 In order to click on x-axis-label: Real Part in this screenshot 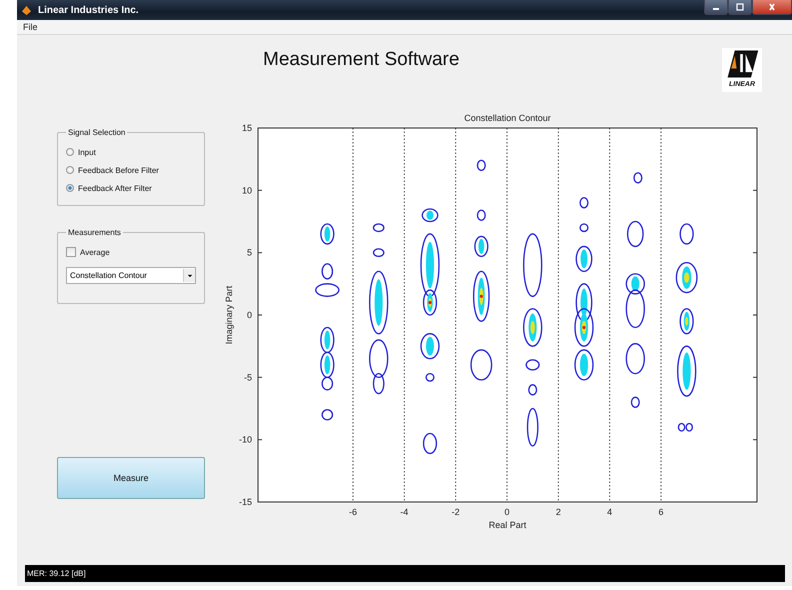, I will do `click(507, 525)`.